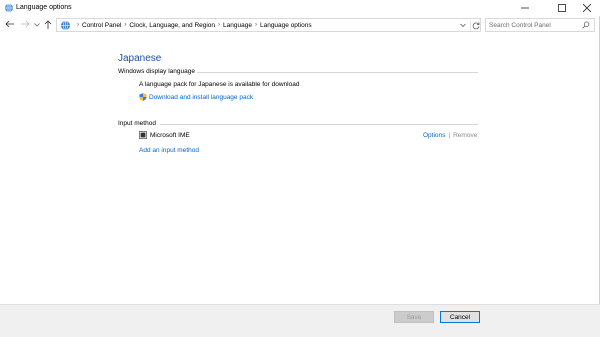  Describe the element at coordinates (170, 135) in the screenshot. I see `input-method-name: Microsoft IME` at that location.